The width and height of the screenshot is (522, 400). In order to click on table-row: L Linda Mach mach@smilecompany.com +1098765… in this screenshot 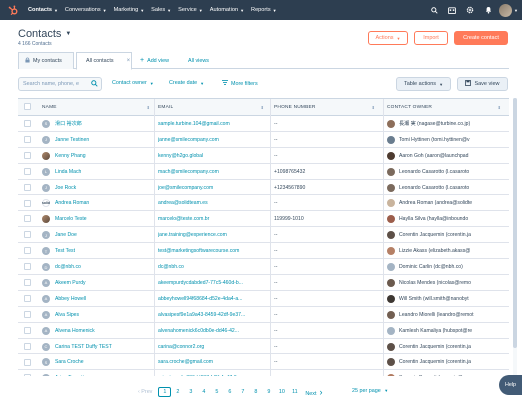, I will do `click(263, 172)`.